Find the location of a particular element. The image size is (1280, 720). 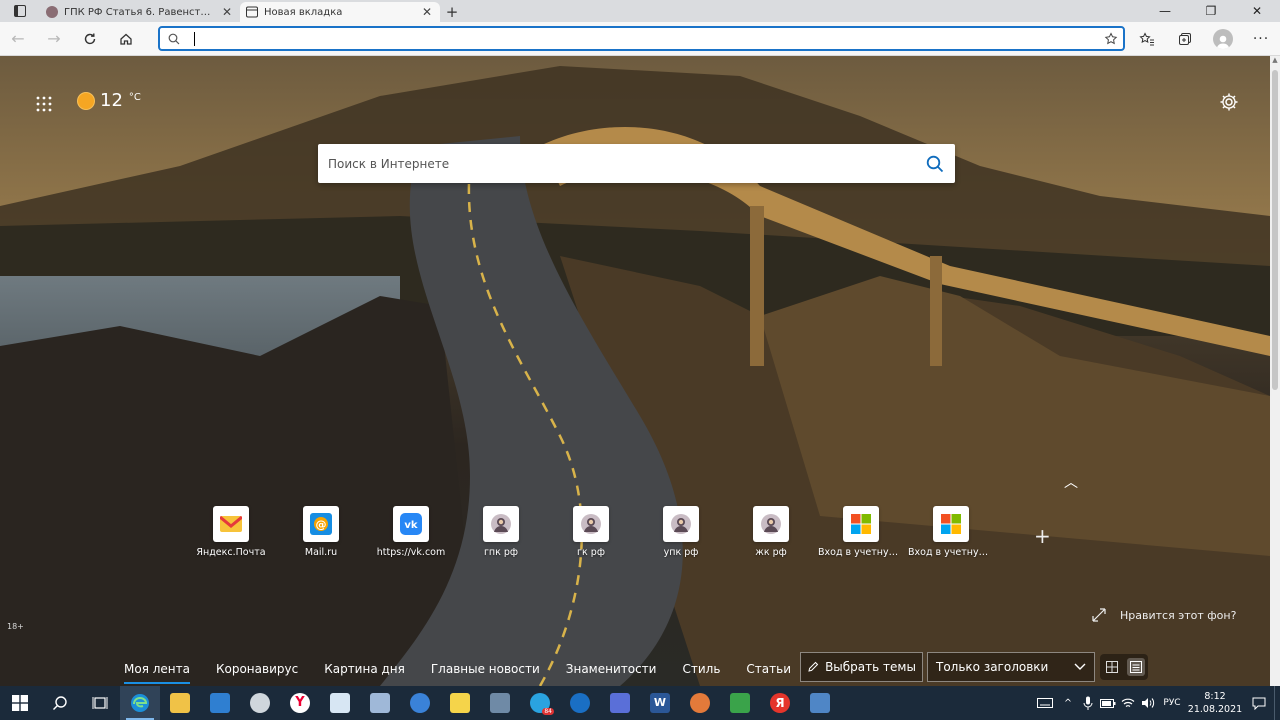

taskbar-explorer is located at coordinates (180, 703).